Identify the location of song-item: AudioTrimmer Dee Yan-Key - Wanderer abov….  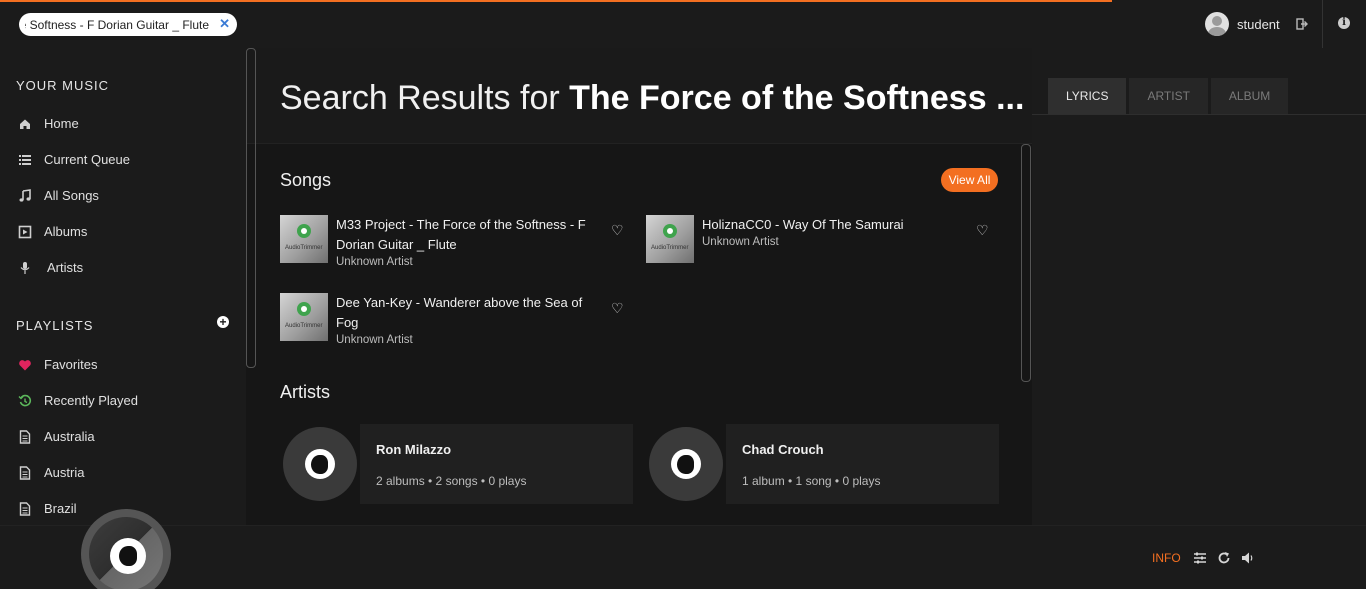
(444, 319).